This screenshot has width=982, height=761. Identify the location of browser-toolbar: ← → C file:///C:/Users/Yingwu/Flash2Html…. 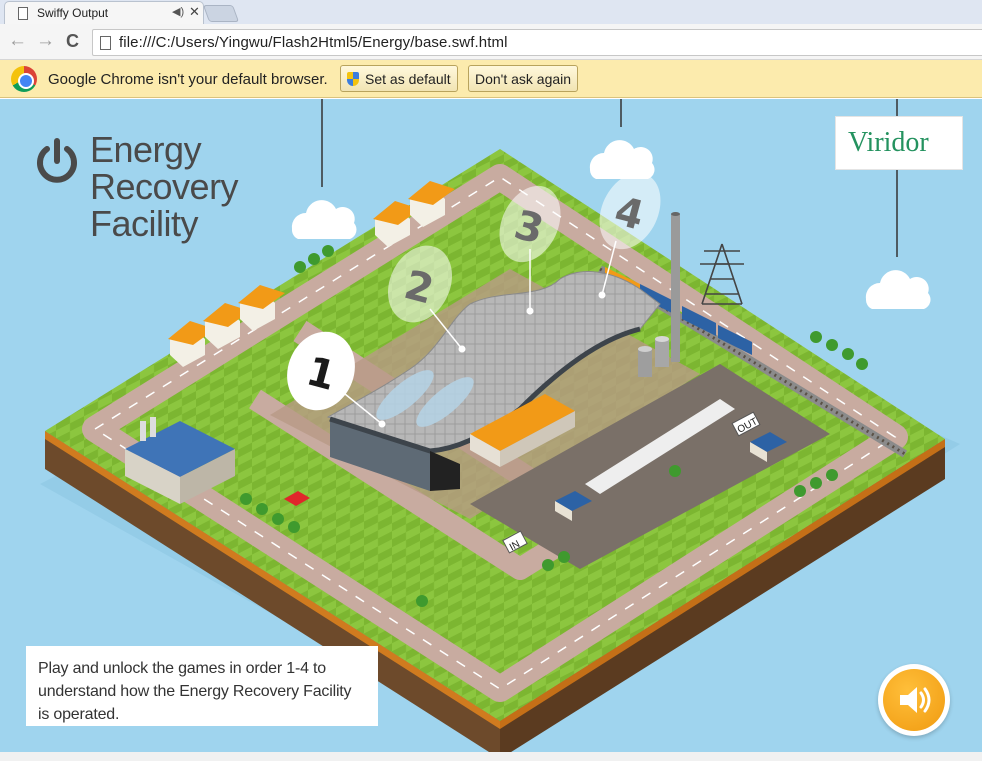
(491, 42).